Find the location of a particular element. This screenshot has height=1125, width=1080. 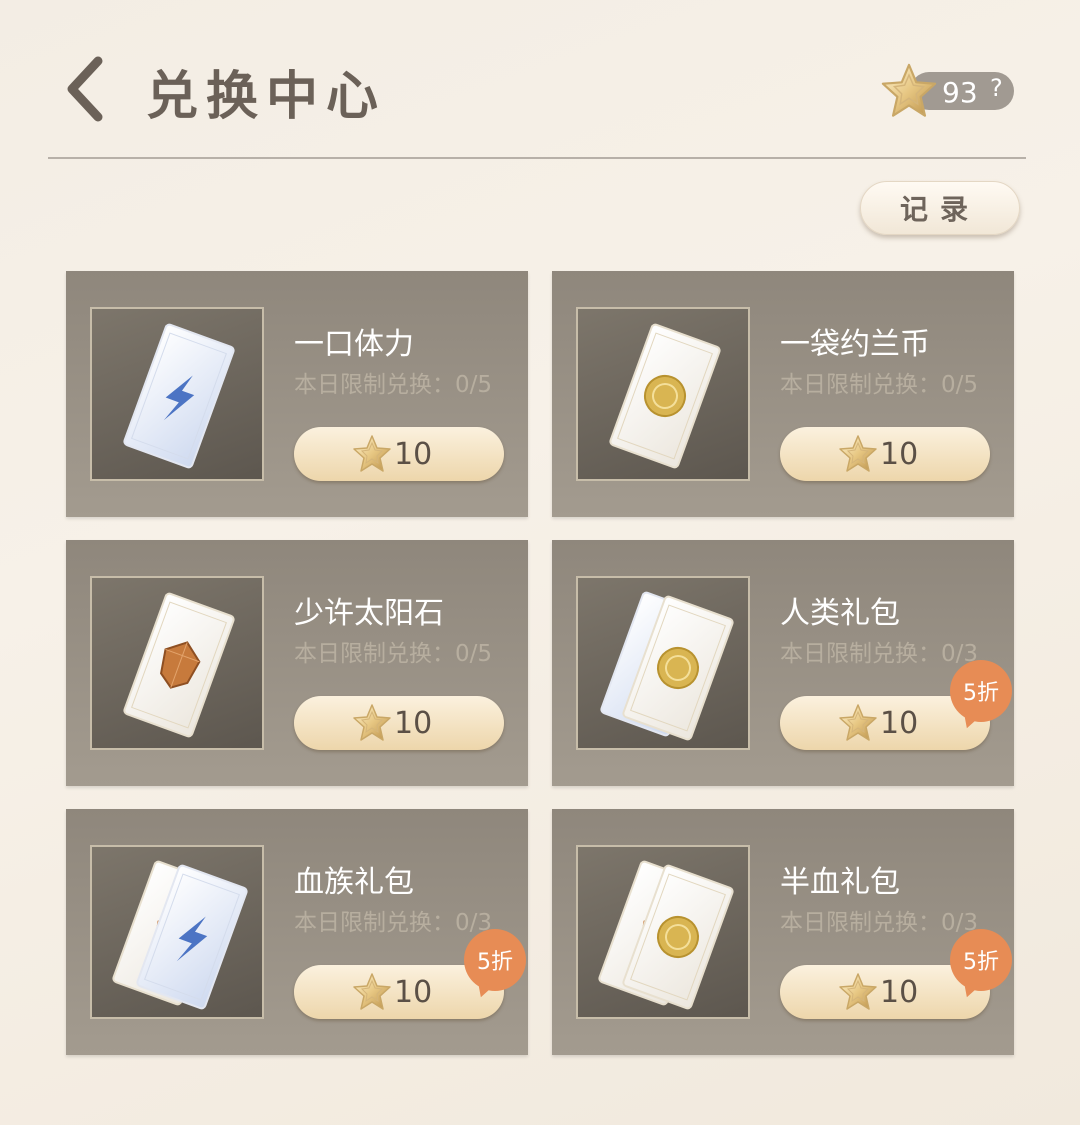

exchange-card: 血族礼包 本日限制兑换：0/3 10 5折 is located at coordinates (297, 932).